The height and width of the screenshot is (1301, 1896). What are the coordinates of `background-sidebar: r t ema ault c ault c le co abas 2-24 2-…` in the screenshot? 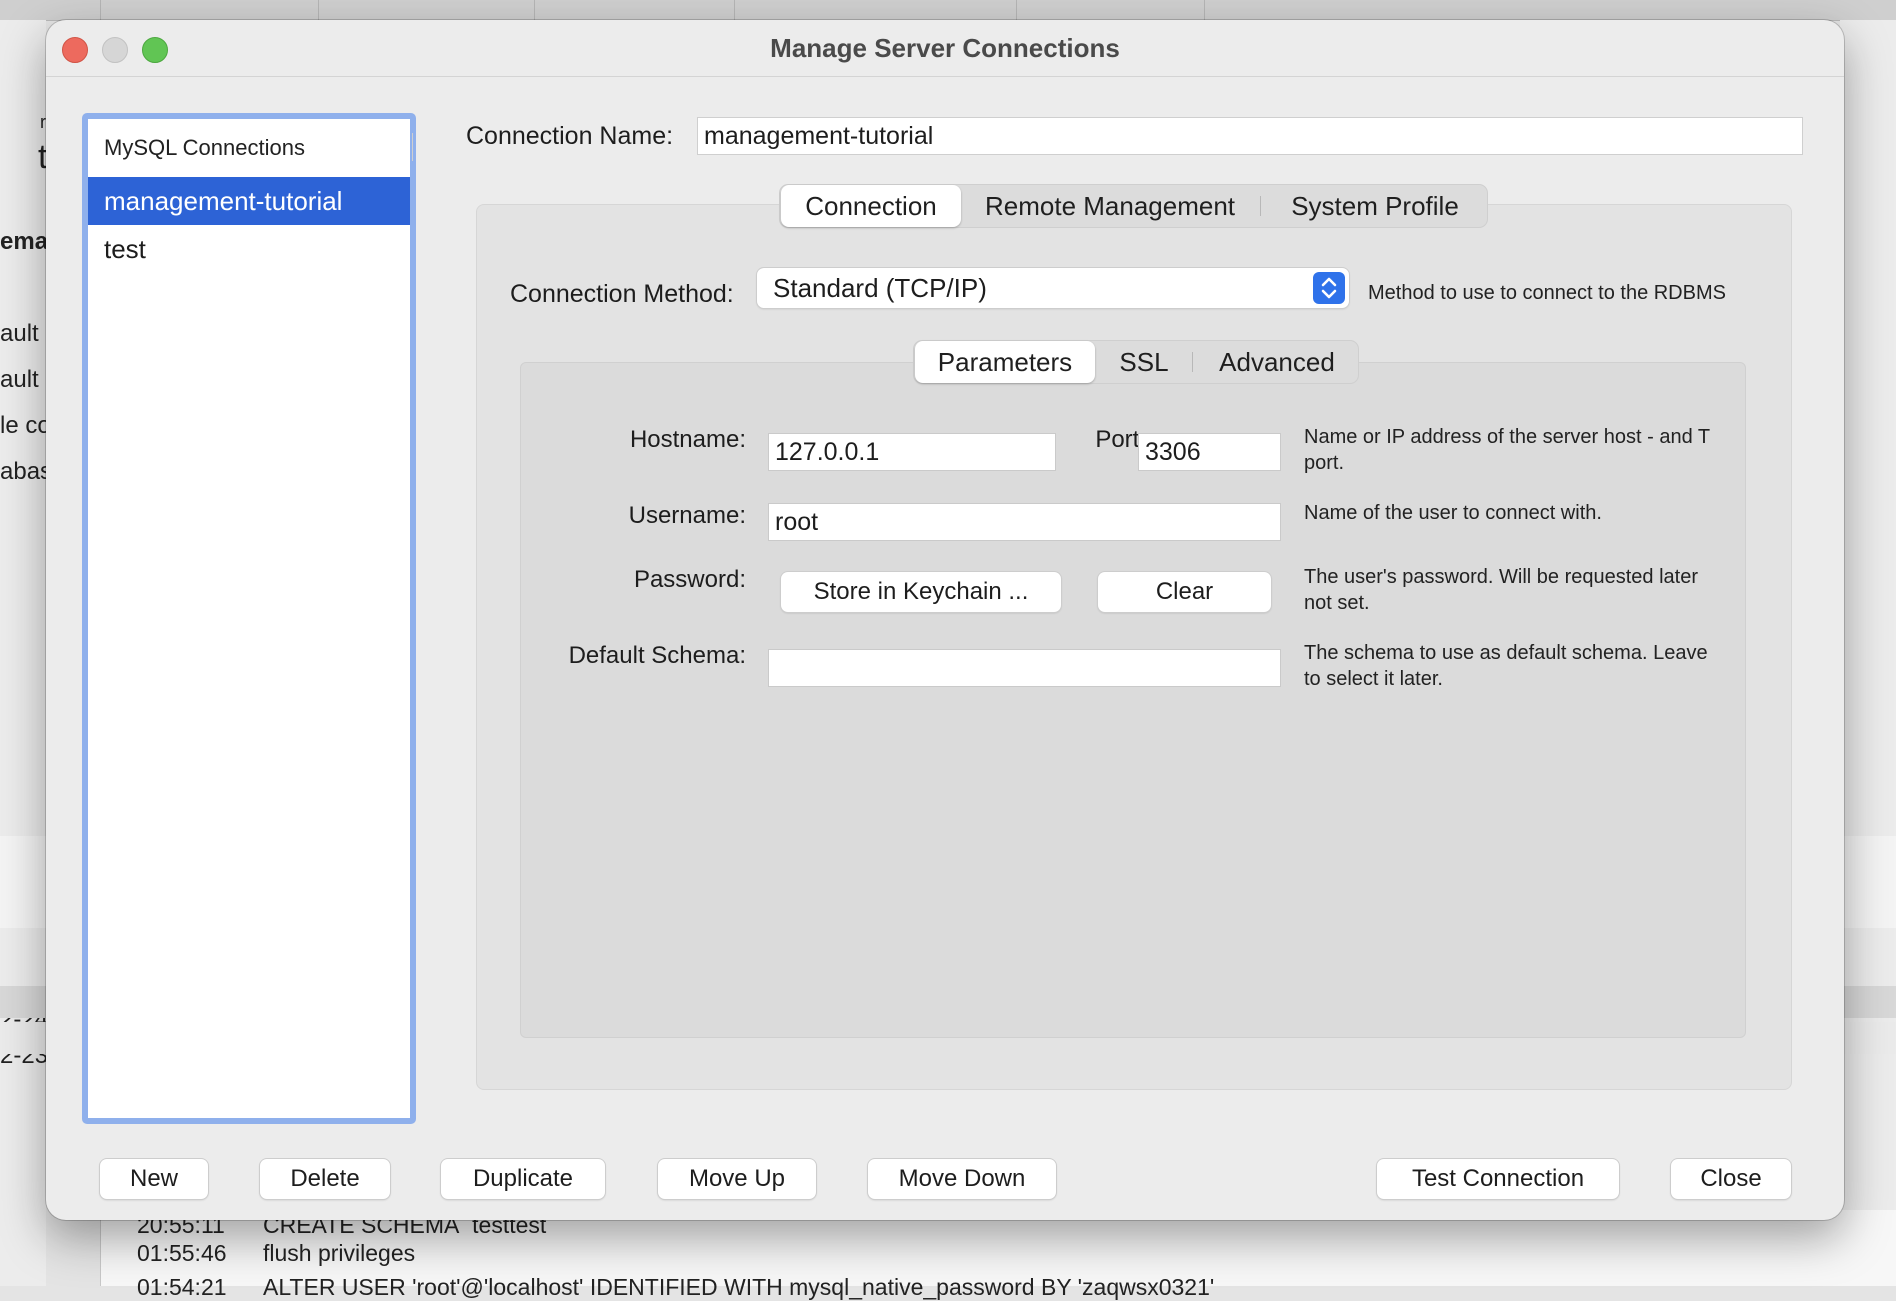 It's located at (28, 653).